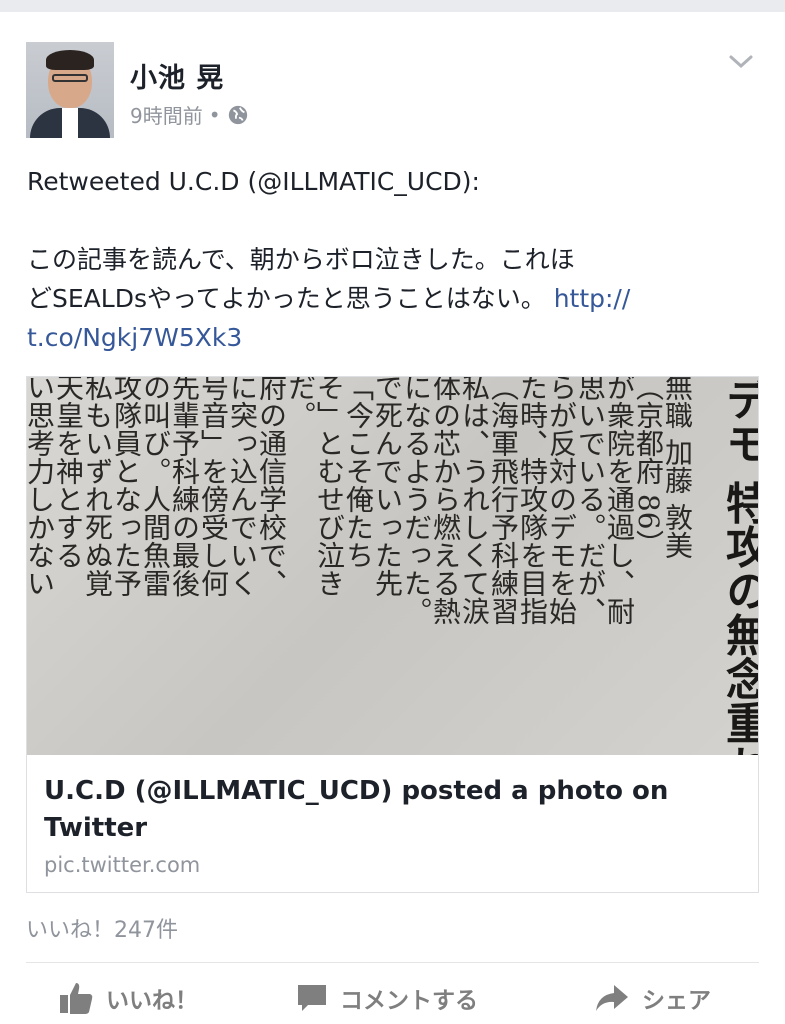 The height and width of the screenshot is (1024, 785). What do you see at coordinates (445, 501) in the screenshot?
I see `newspaper-column: 体の芯から燃える熱` at bounding box center [445, 501].